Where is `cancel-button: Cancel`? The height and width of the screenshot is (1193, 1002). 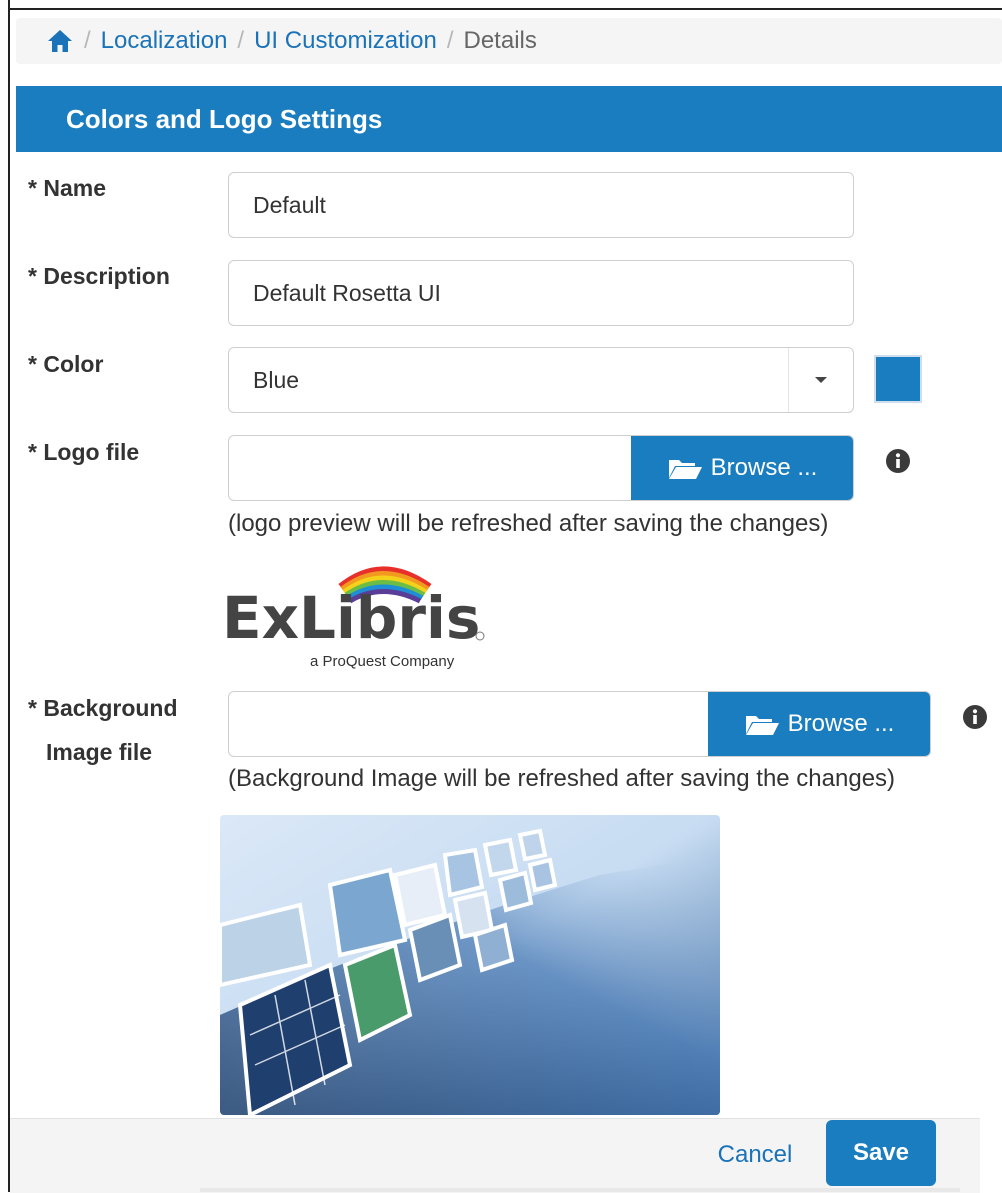 cancel-button: Cancel is located at coordinates (755, 1155).